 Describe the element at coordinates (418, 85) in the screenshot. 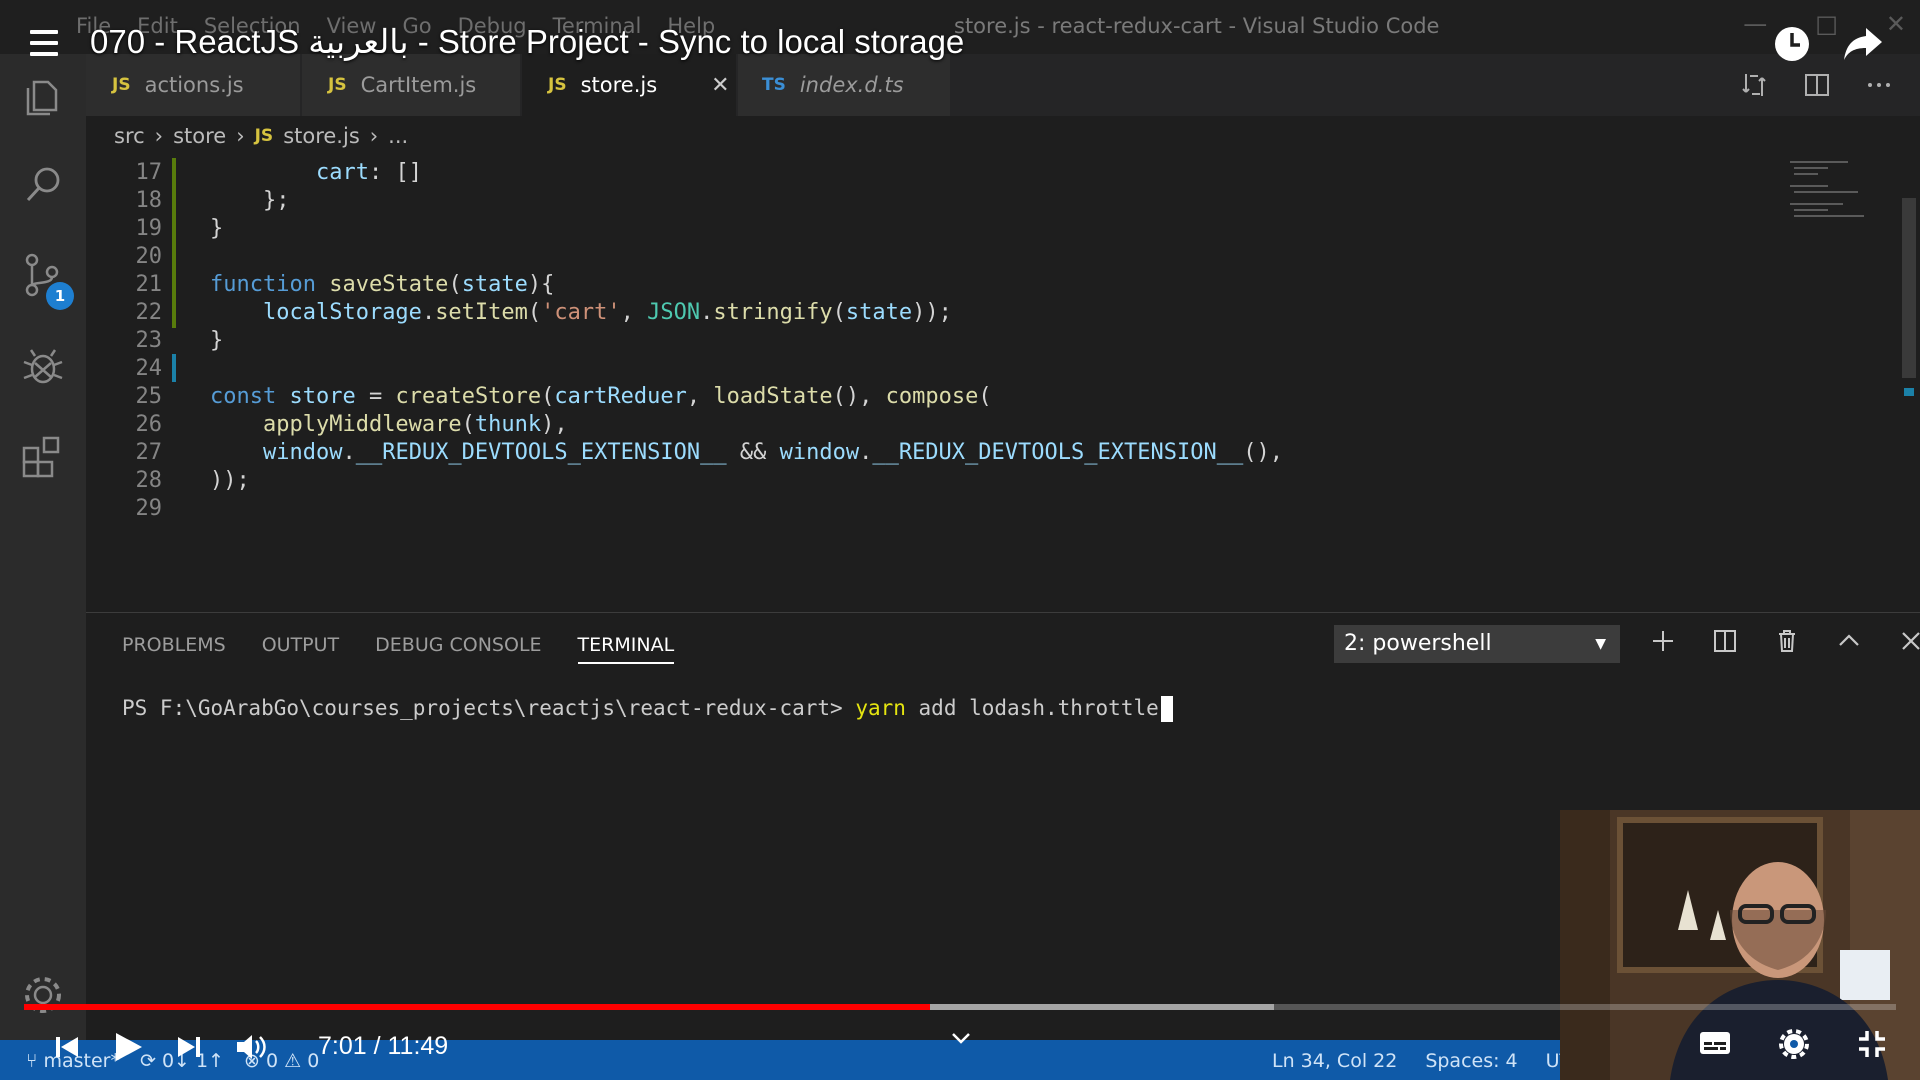

I see `tab-label: CartItem.js` at that location.